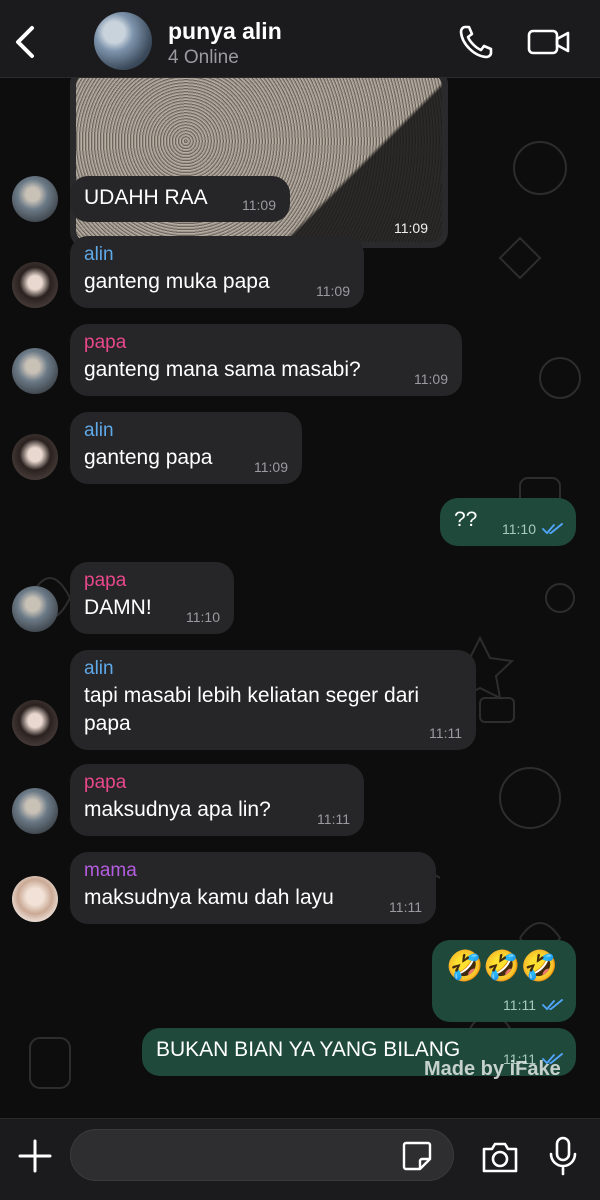  I want to click on message-bubble: alin ganteng muka papa 11:09, so click(217, 272).